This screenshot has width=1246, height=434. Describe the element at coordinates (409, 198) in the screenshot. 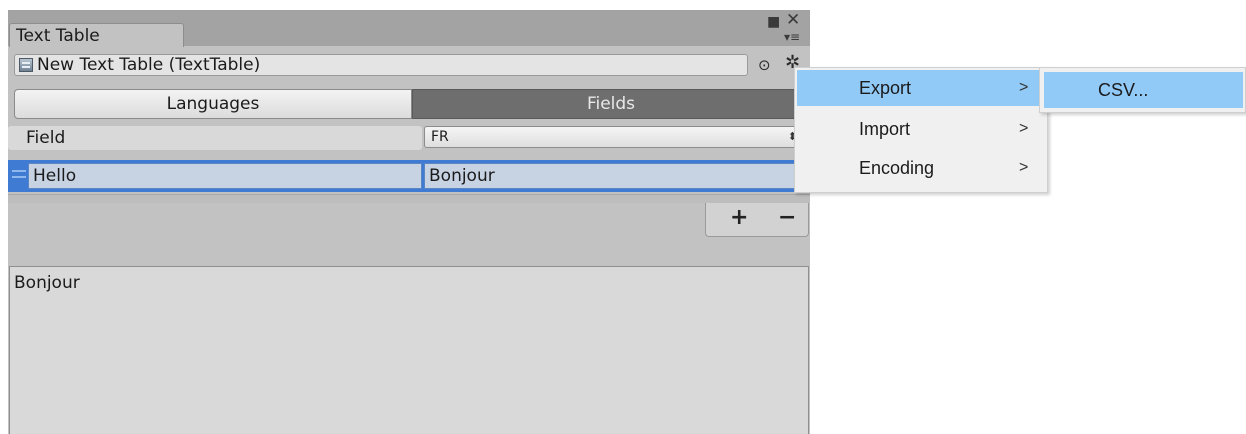

I see `list-footer` at that location.